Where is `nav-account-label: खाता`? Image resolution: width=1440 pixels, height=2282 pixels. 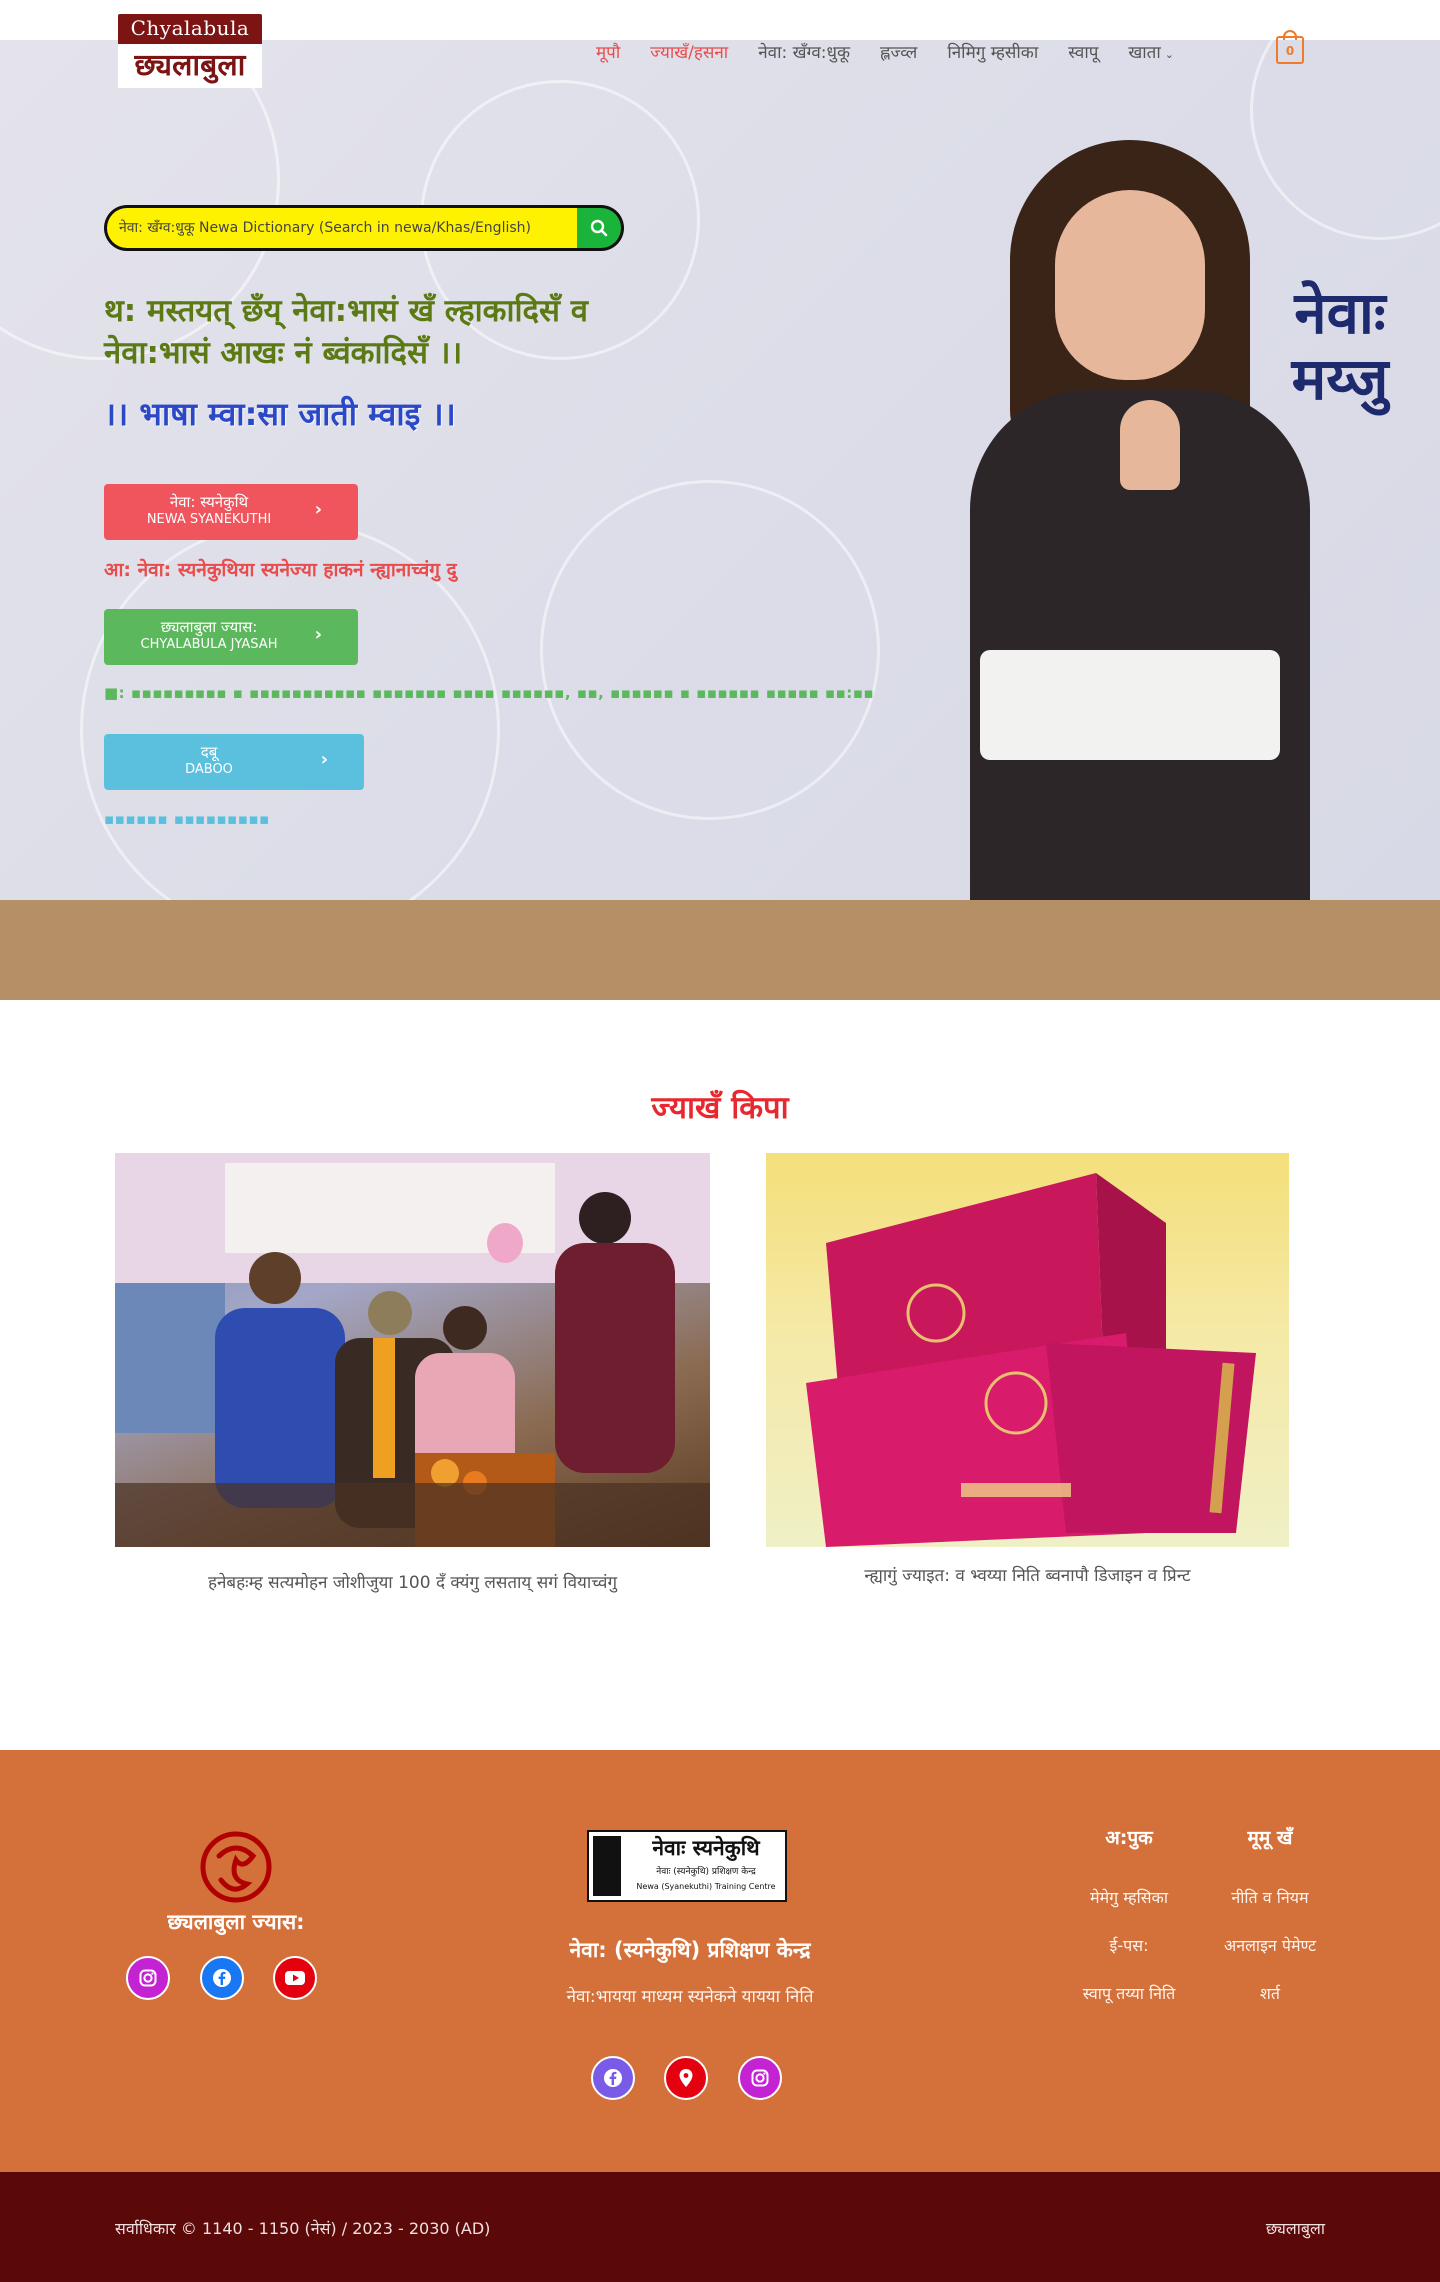 nav-account-label: खाता is located at coordinates (1144, 52).